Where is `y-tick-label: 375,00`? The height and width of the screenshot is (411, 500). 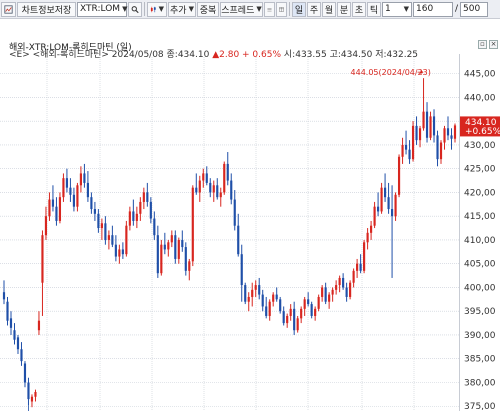 y-tick-label: 375,00 is located at coordinates (480, 406).